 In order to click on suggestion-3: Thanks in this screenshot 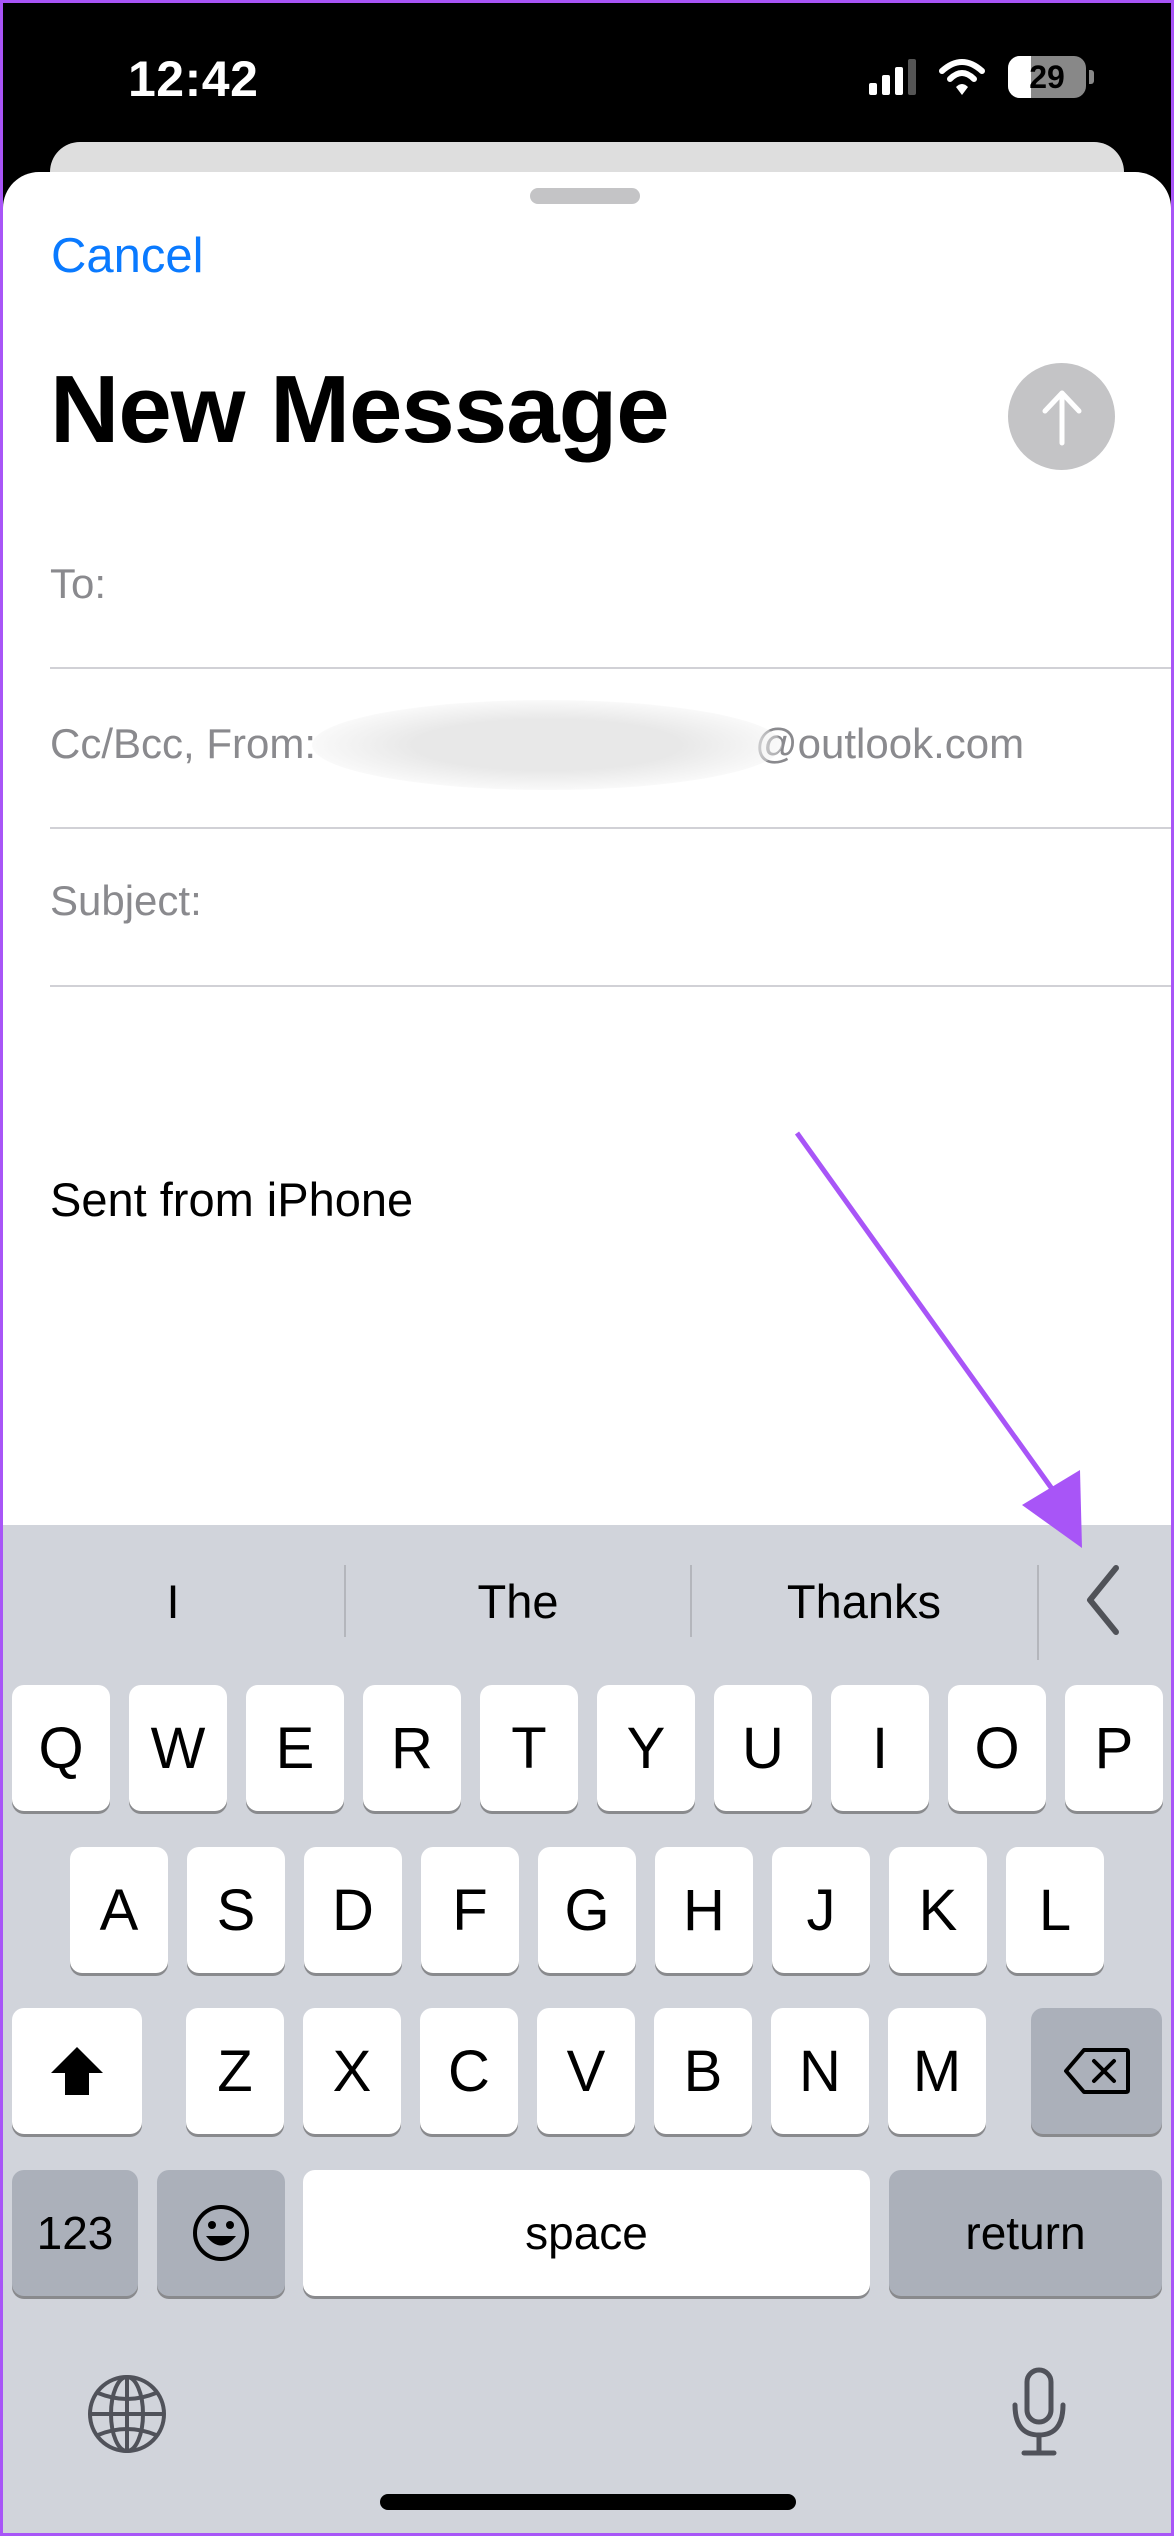, I will do `click(864, 1601)`.